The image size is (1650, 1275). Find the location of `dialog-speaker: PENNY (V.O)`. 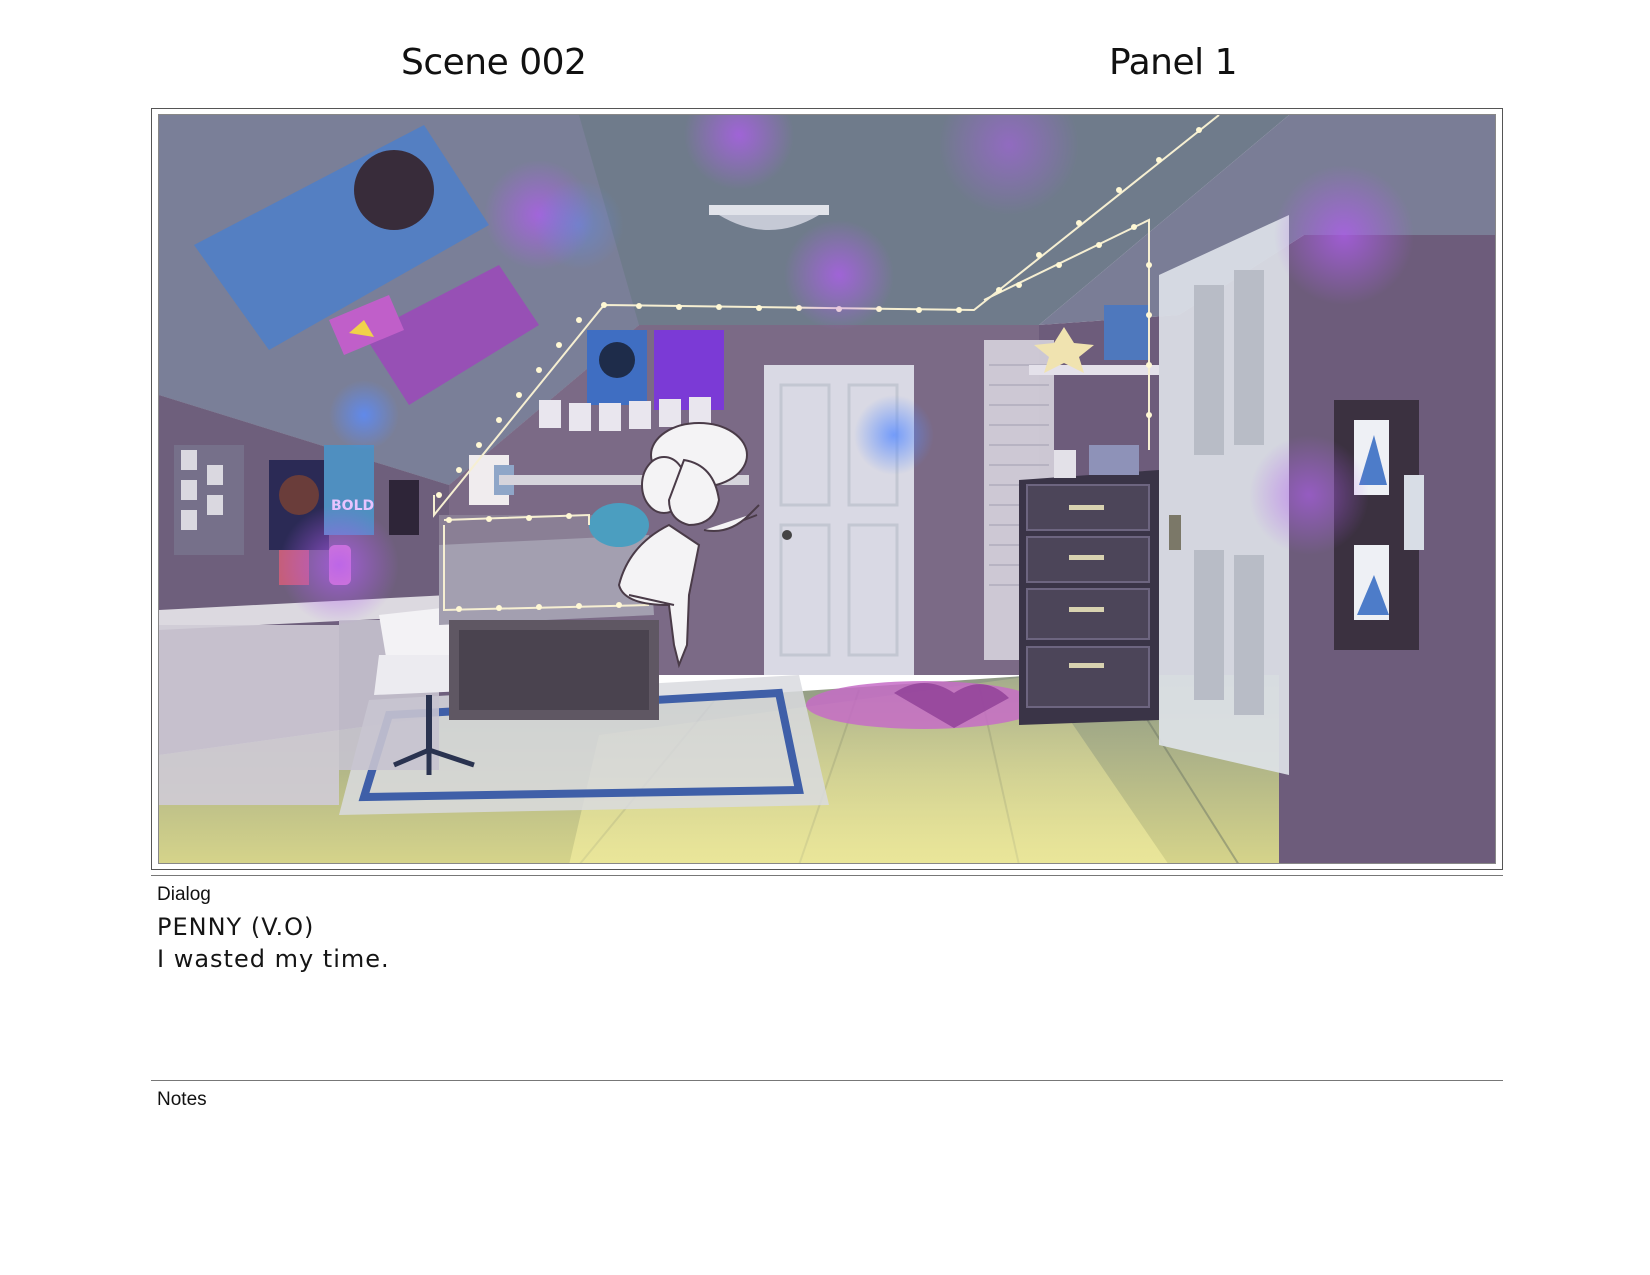

dialog-speaker: PENNY (V.O) is located at coordinates (236, 927).